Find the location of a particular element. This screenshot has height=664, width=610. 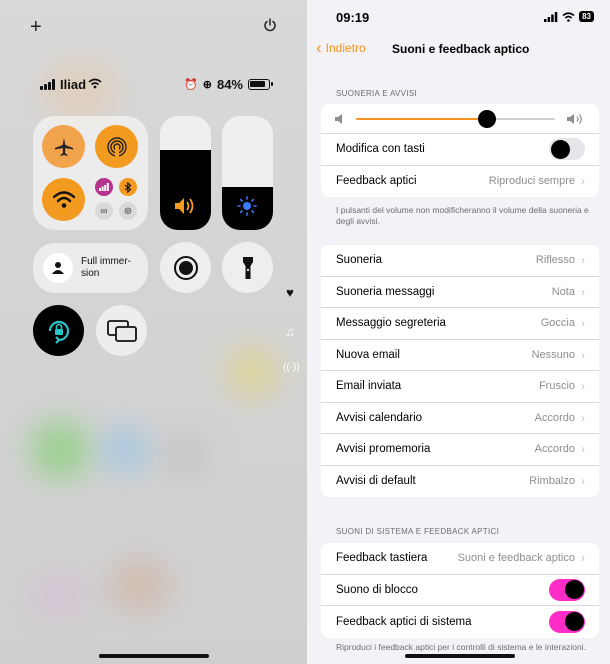

sound-row: Suoneria Riflesso › is located at coordinates (460, 261).